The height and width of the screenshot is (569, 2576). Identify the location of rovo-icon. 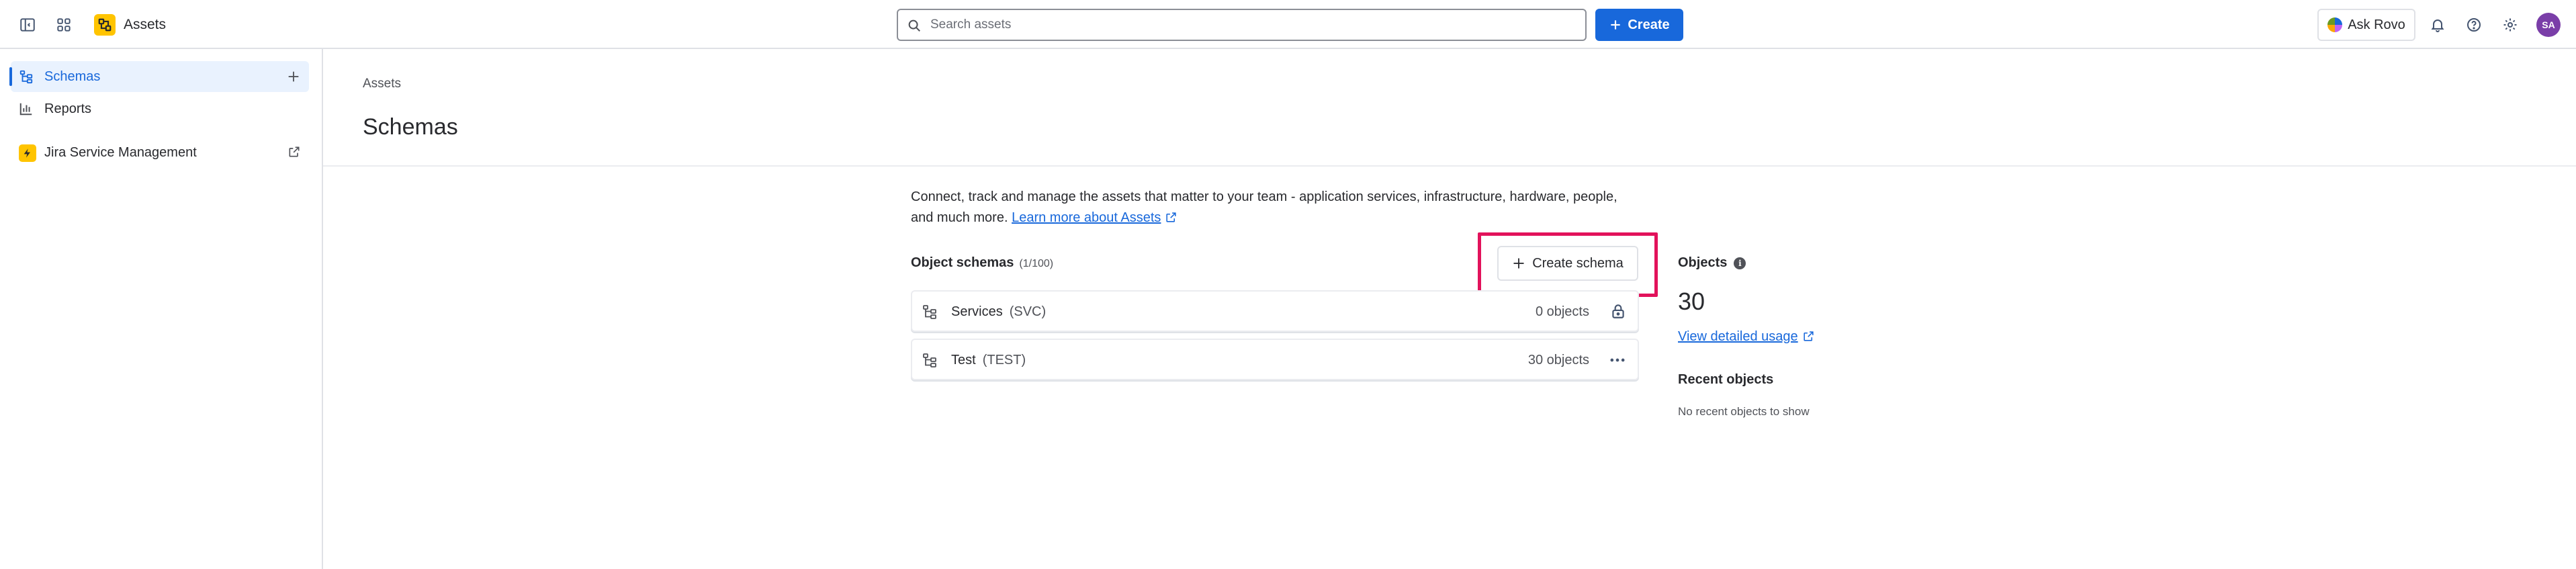
(2335, 24).